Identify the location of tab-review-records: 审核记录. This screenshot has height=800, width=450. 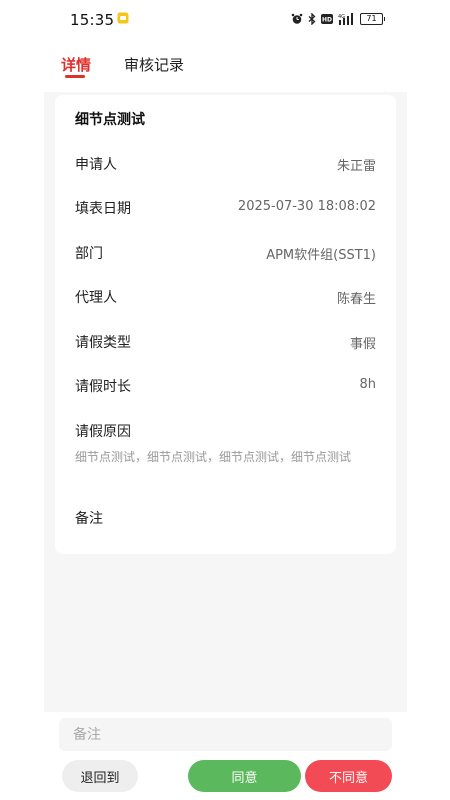
(154, 64).